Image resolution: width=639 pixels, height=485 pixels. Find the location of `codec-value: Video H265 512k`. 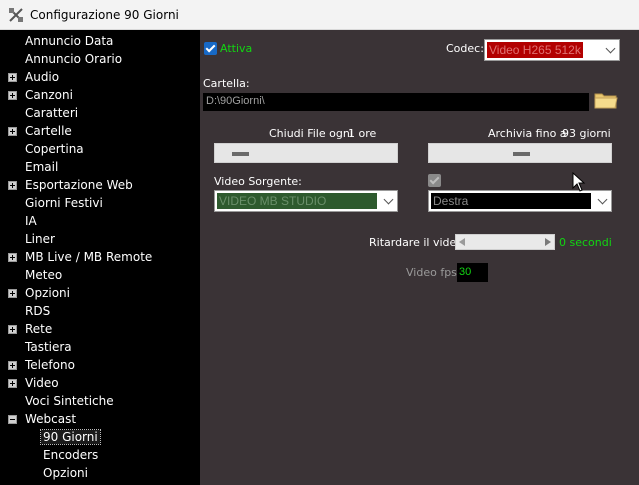

codec-value: Video H265 512k is located at coordinates (535, 50).